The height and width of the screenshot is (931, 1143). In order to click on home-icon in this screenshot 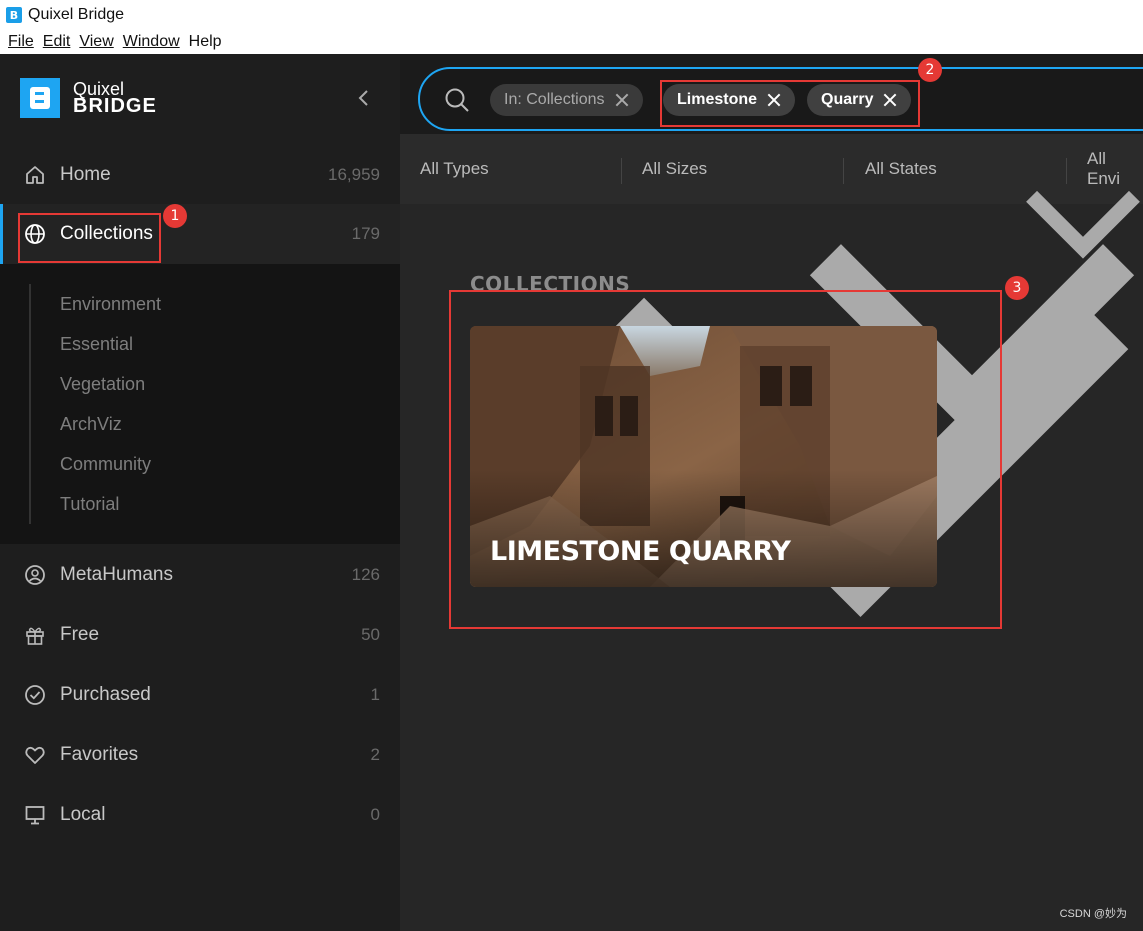, I will do `click(35, 175)`.